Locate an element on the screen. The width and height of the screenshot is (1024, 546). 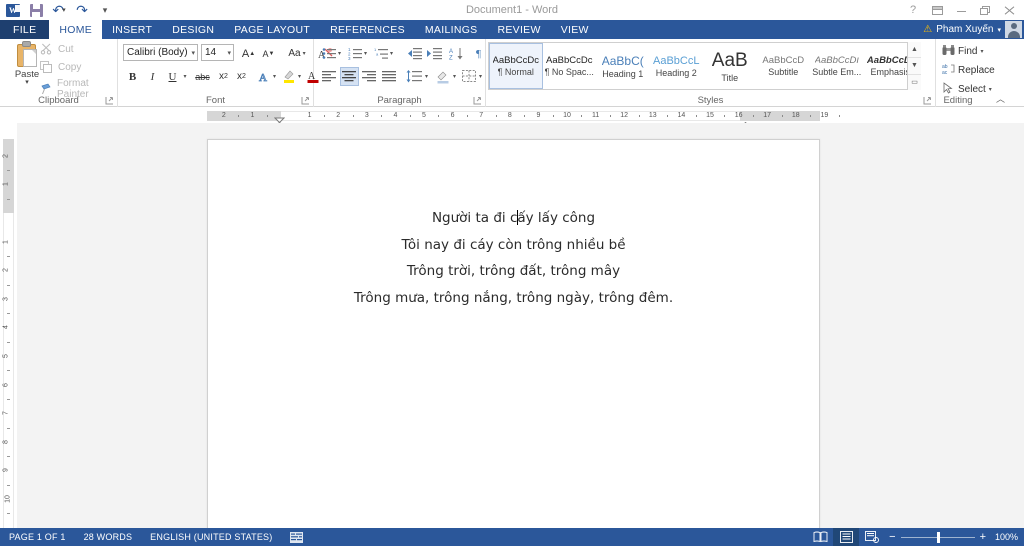
zoom-percentage: 100% is located at coordinates (1009, 537).